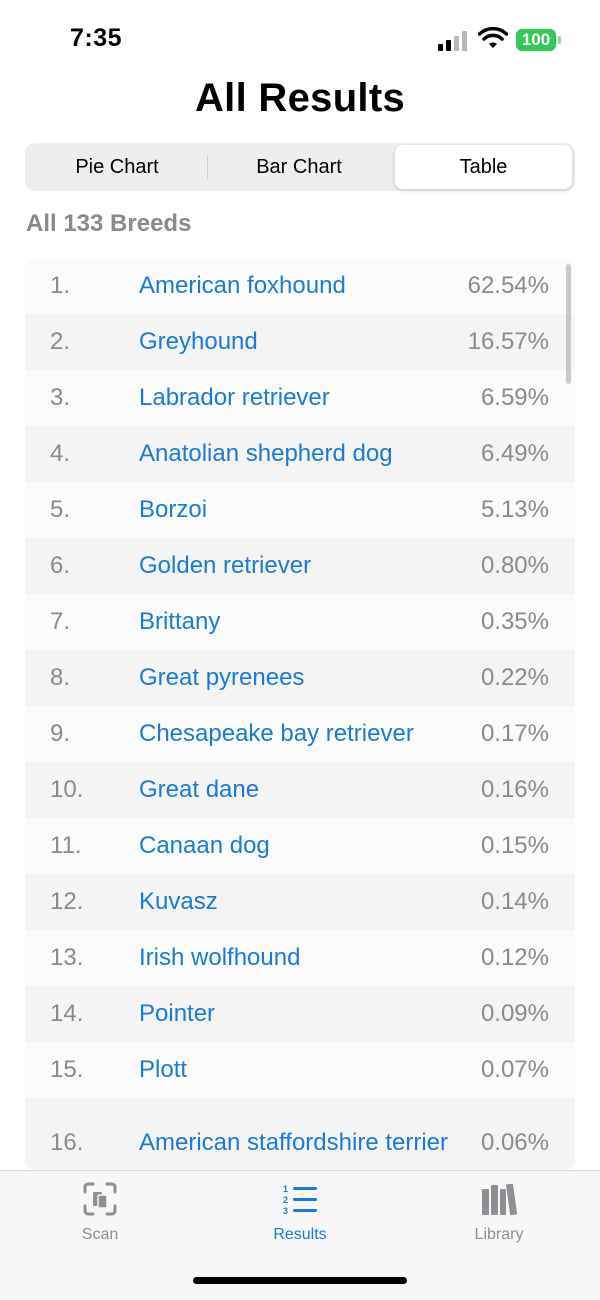 Image resolution: width=600 pixels, height=1300 pixels. Describe the element at coordinates (60, 565) in the screenshot. I see `row-rank: 6.` at that location.